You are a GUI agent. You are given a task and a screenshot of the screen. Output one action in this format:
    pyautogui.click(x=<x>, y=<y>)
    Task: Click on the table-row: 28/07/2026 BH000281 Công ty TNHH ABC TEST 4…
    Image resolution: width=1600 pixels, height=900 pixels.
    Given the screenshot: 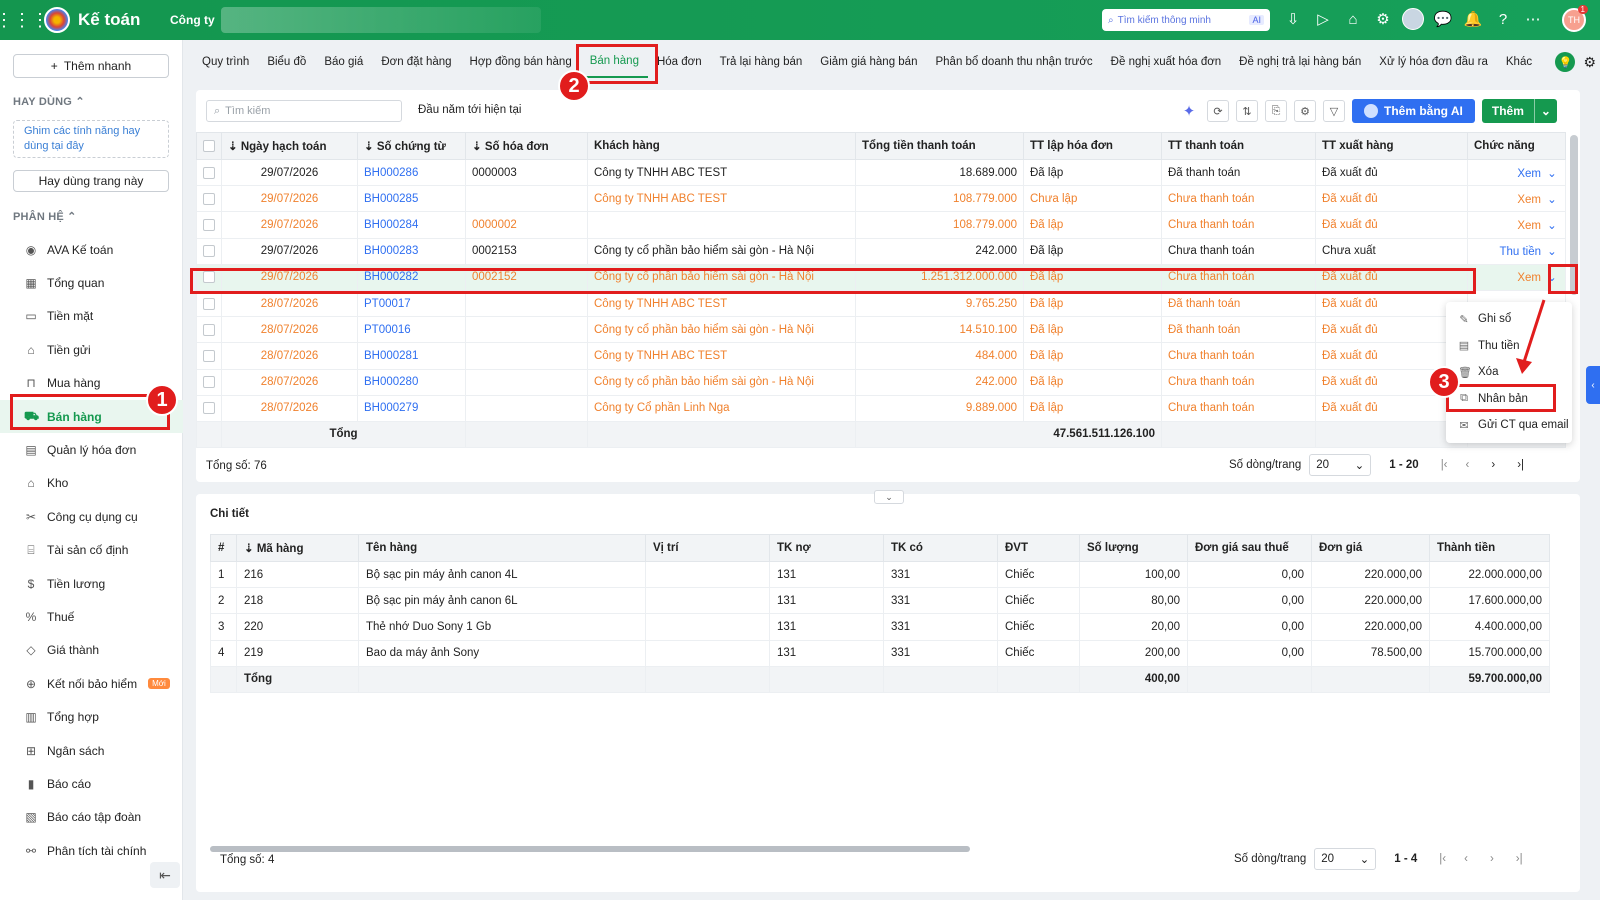 What is the action you would take?
    pyautogui.click(x=881, y=356)
    